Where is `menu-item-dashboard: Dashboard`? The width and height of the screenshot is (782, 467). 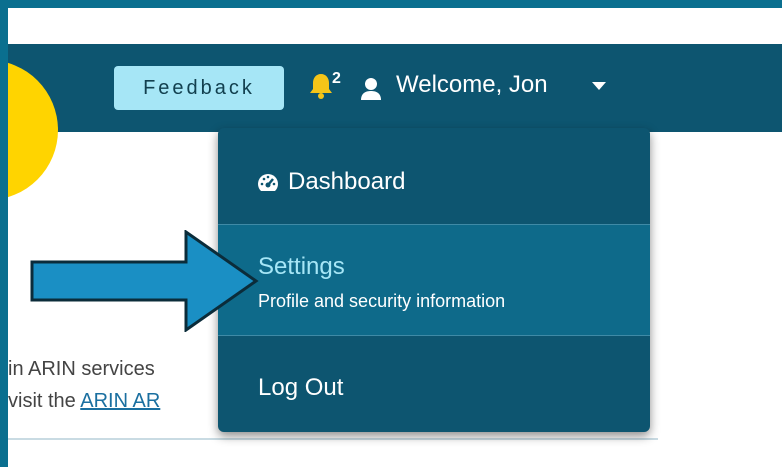
menu-item-dashboard: Dashboard is located at coordinates (434, 176).